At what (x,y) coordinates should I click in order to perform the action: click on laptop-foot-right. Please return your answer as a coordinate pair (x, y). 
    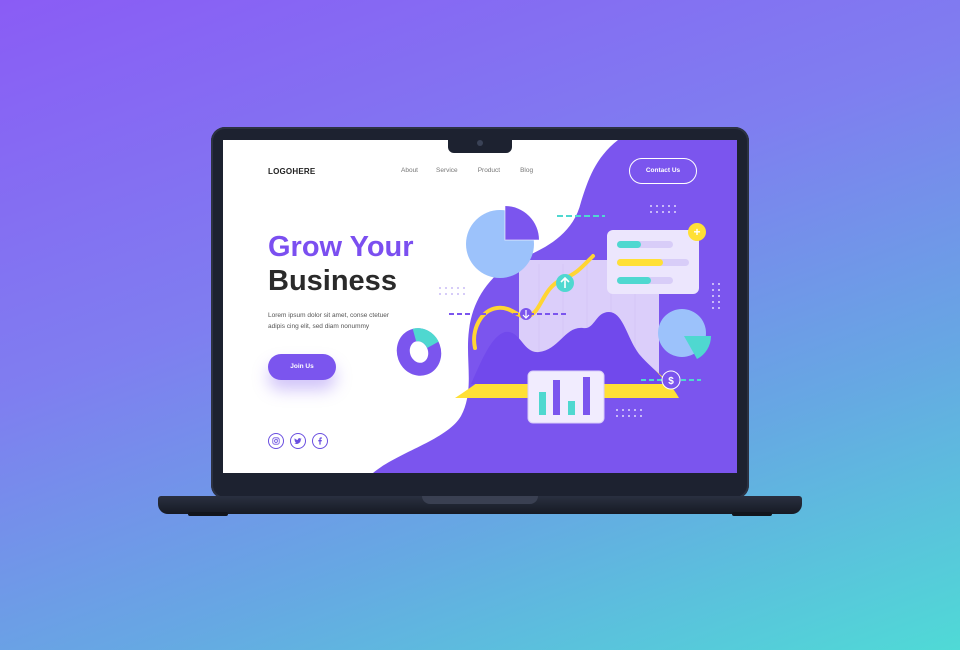
    Looking at the image, I should click on (752, 514).